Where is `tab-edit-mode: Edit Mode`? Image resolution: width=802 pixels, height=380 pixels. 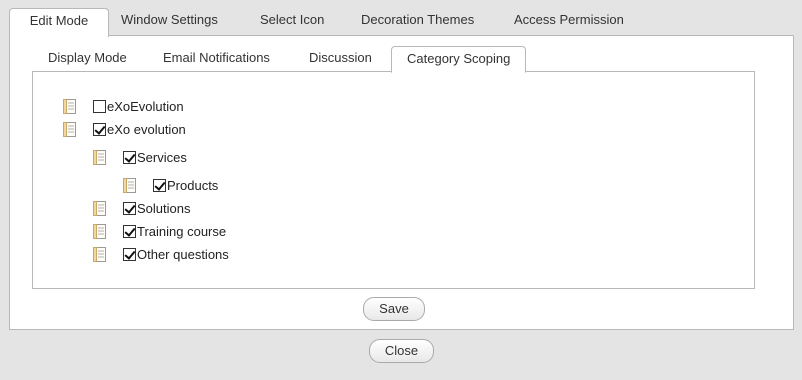
tab-edit-mode: Edit Mode is located at coordinates (59, 22).